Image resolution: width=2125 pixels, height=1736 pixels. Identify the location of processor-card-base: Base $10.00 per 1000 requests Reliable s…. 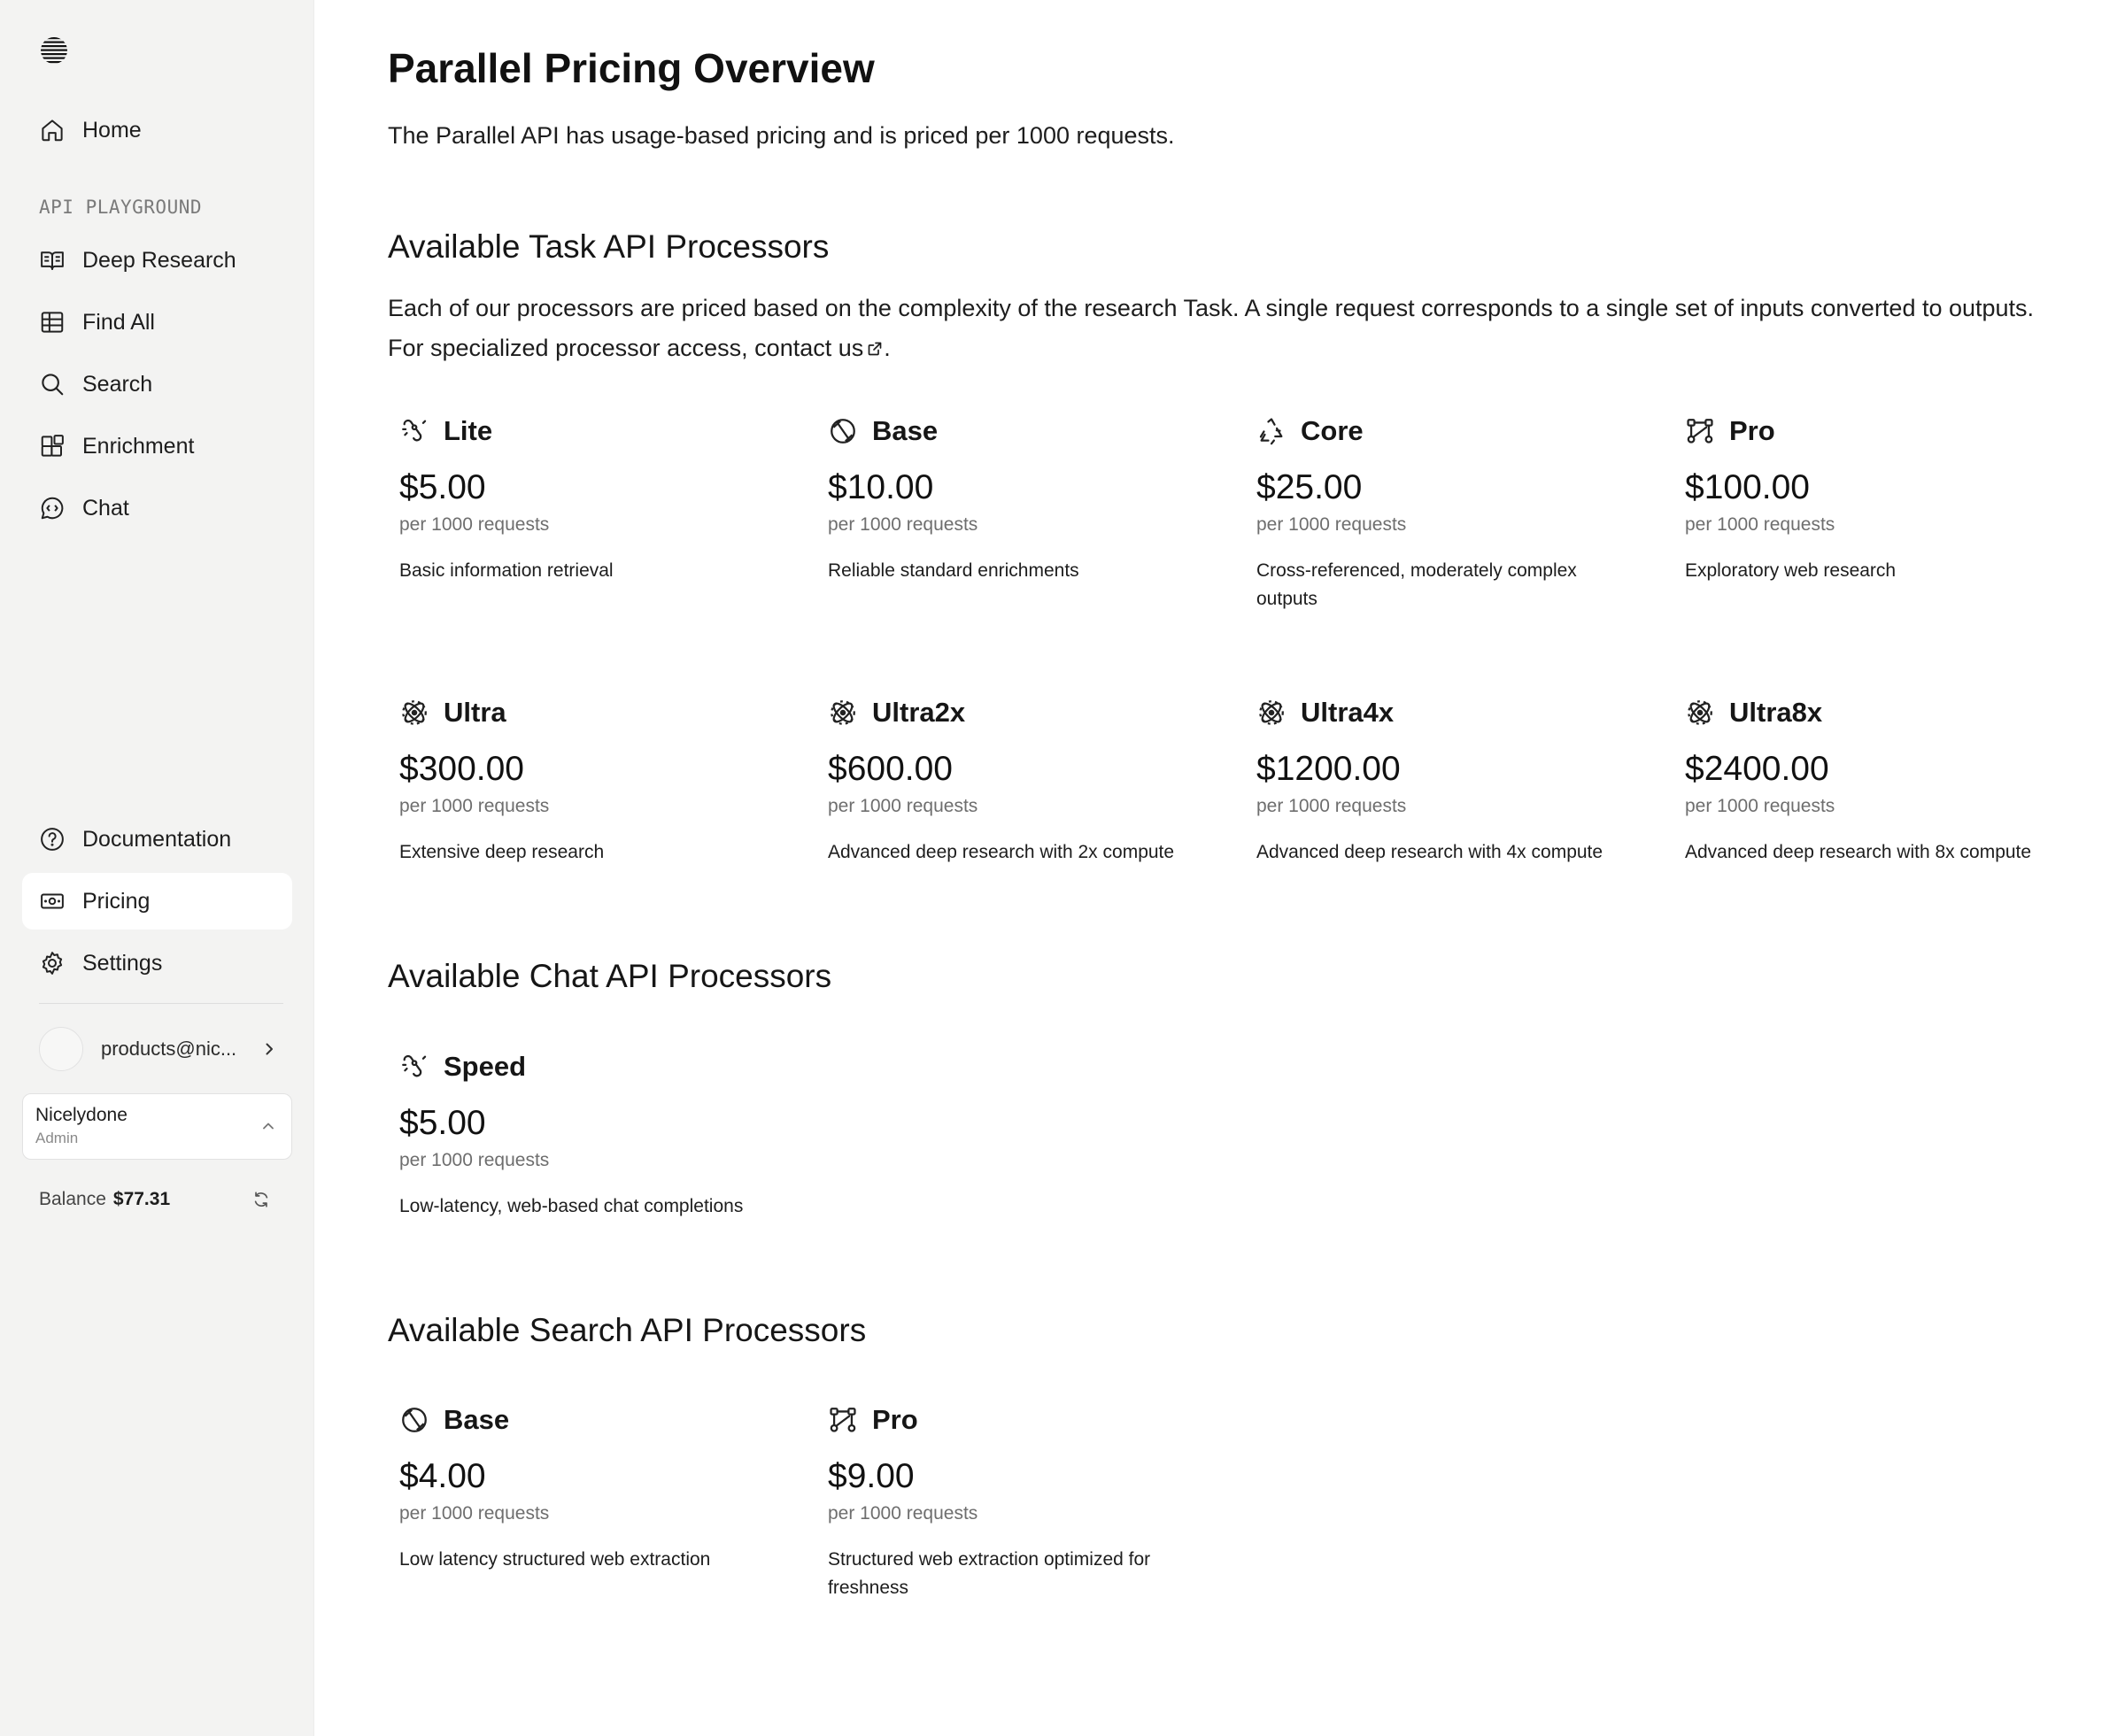
(1014, 499).